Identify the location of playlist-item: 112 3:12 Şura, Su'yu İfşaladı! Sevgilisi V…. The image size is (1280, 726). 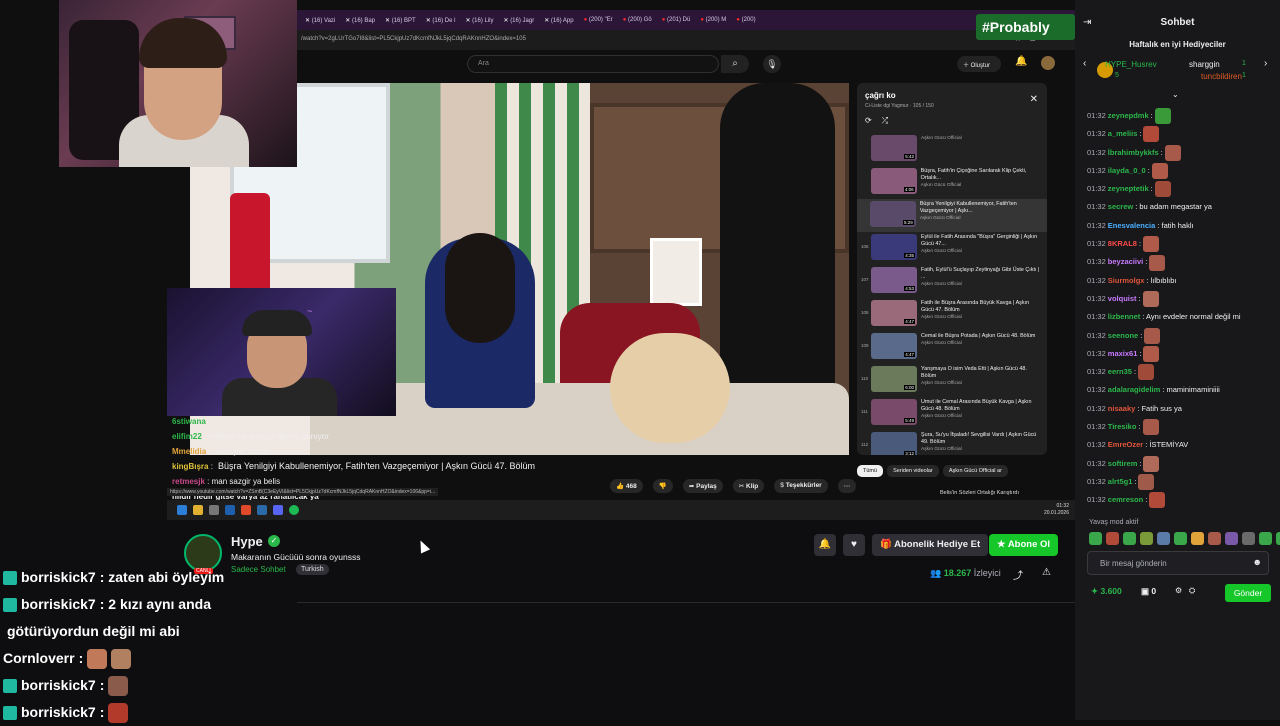
(952, 442).